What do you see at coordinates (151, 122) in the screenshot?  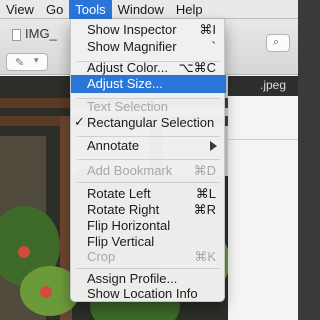 I see `menu-item-label: Rectangular Selection` at bounding box center [151, 122].